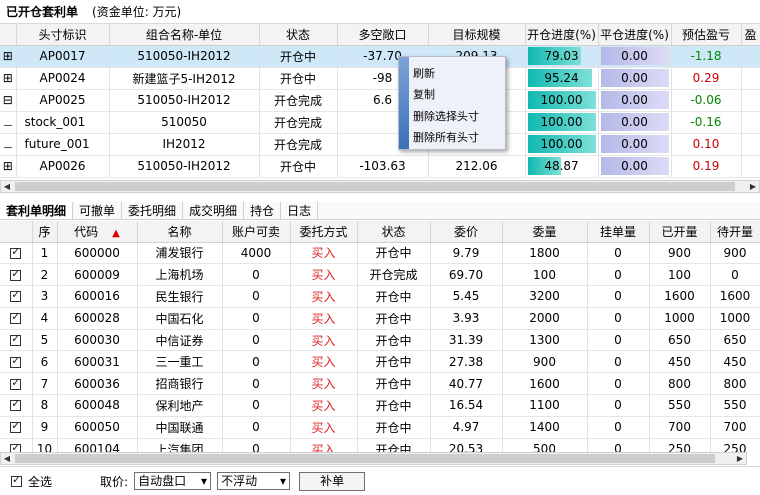 The width and height of the screenshot is (760, 495). What do you see at coordinates (380, 445) in the screenshot?
I see `order-row: 10600104上汽集团0买入开仓中20.535000250250` at bounding box center [380, 445].